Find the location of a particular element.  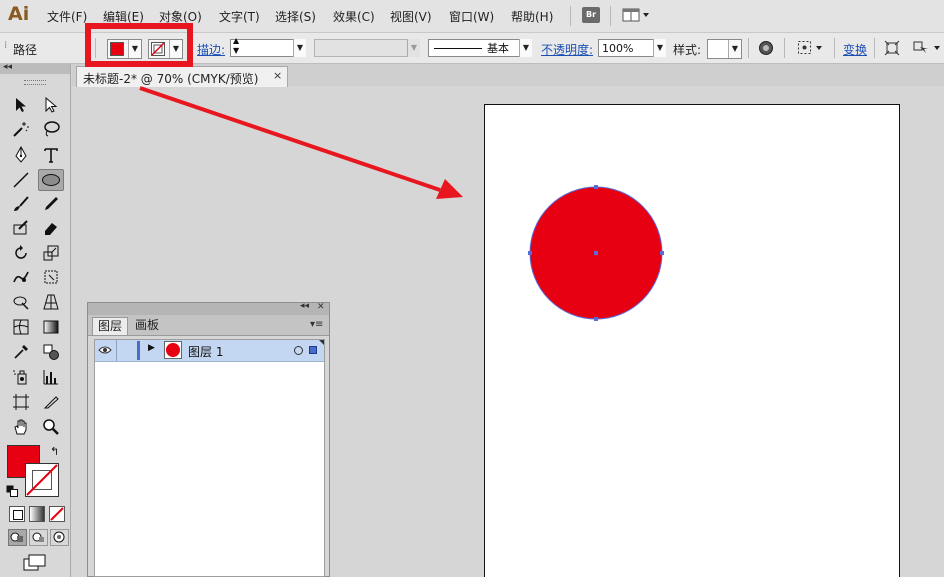

menu-view: 视图(V) is located at coordinates (411, 16).